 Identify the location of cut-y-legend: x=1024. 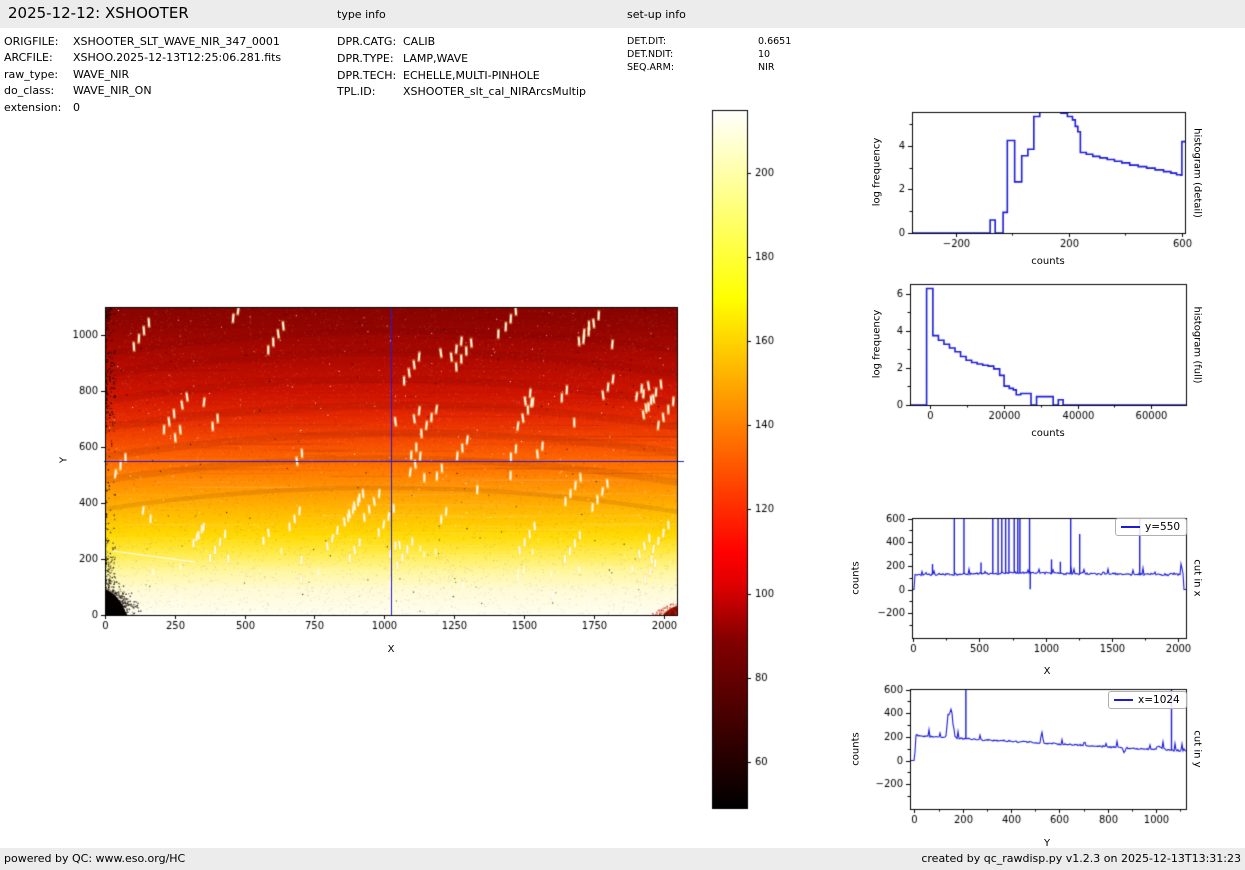
(1147, 700).